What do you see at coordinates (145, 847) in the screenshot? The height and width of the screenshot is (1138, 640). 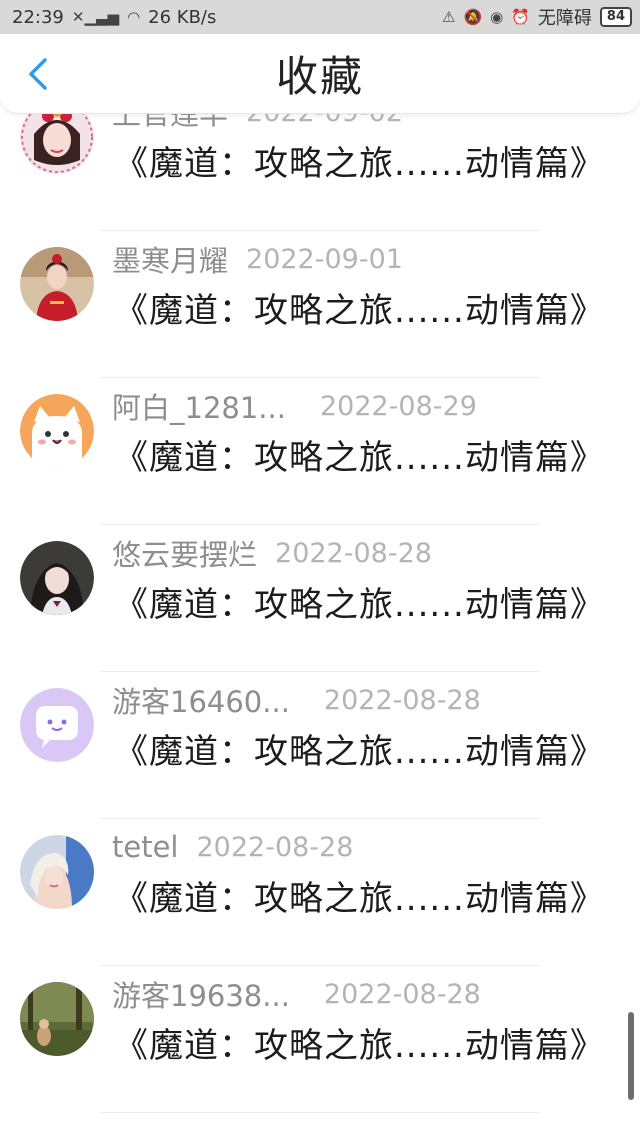 I see `user-name: tetel` at bounding box center [145, 847].